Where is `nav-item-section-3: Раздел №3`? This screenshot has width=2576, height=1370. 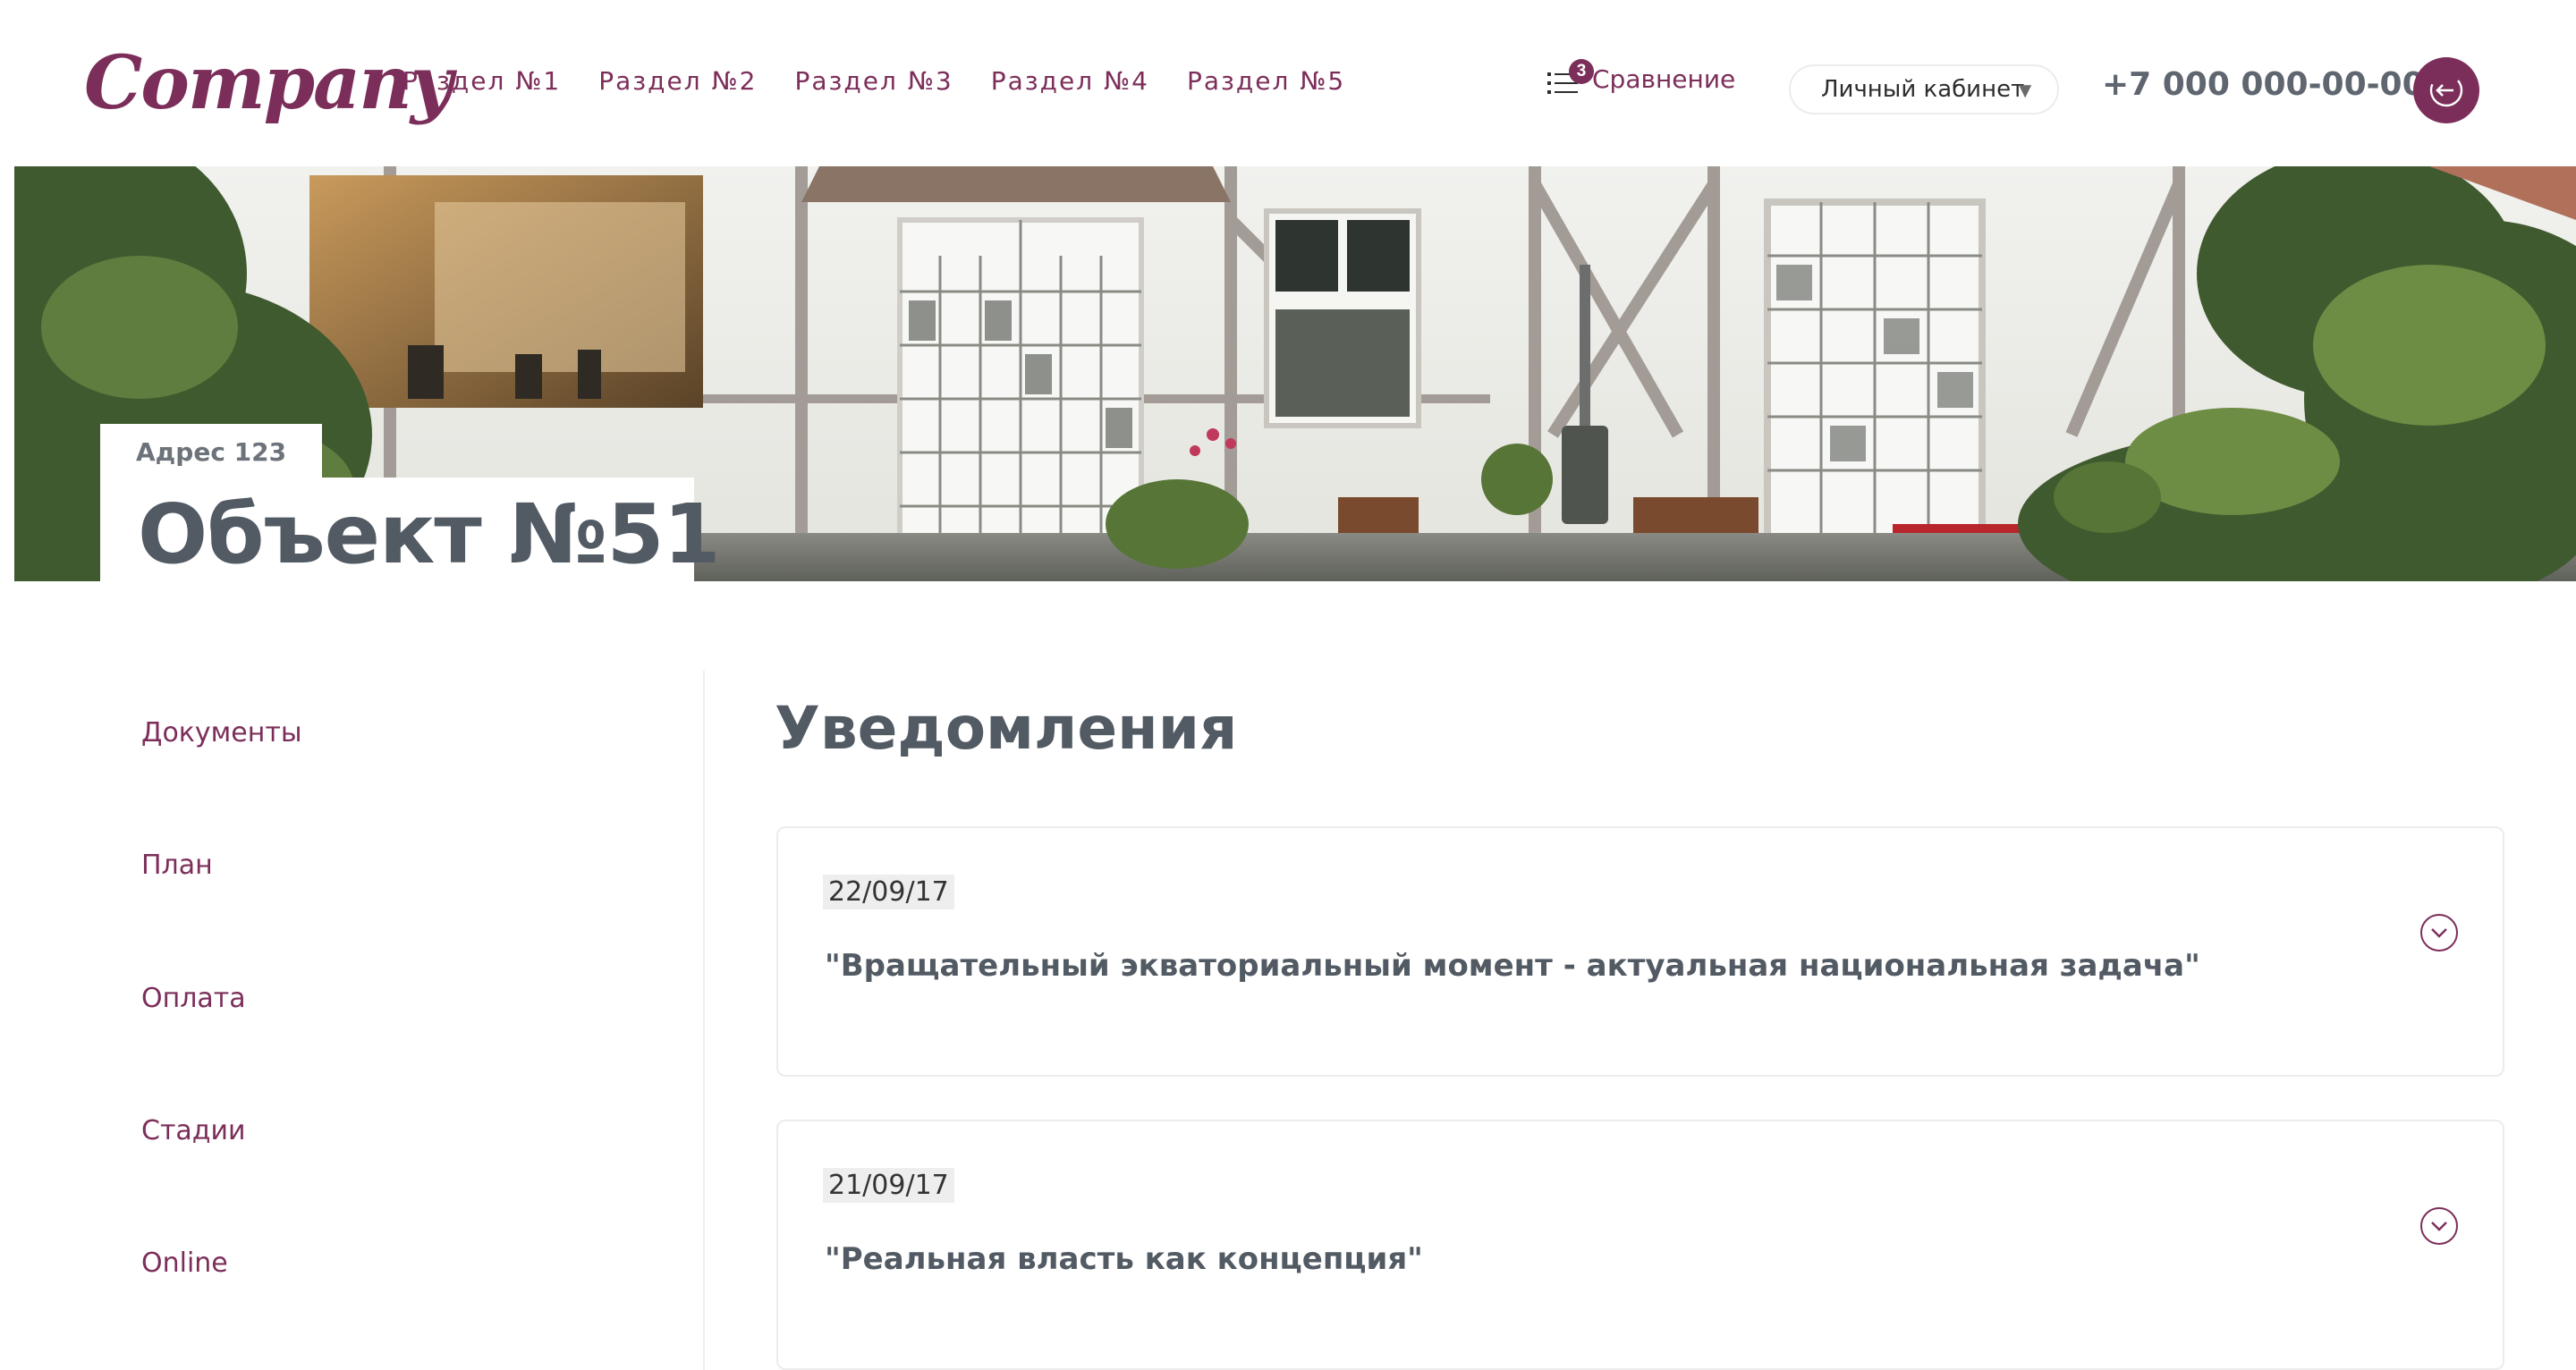 nav-item-section-3: Раздел №3 is located at coordinates (874, 81).